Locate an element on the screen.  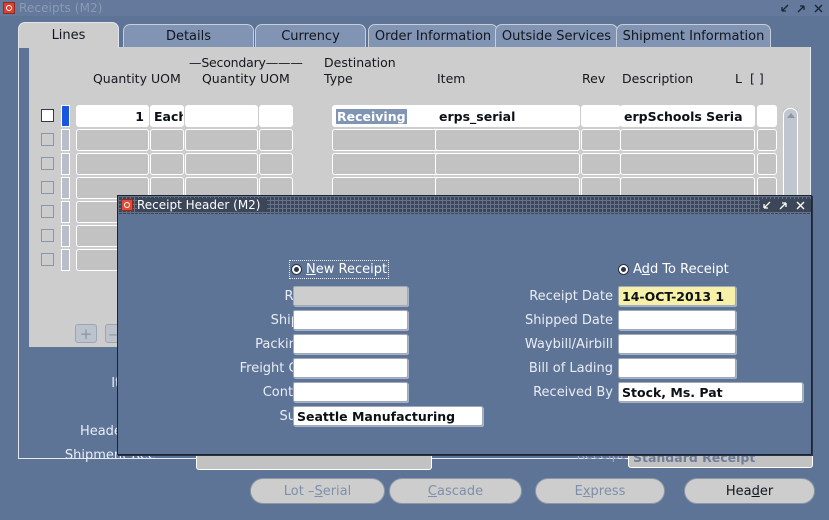
field-shipped-date is located at coordinates (677, 320).